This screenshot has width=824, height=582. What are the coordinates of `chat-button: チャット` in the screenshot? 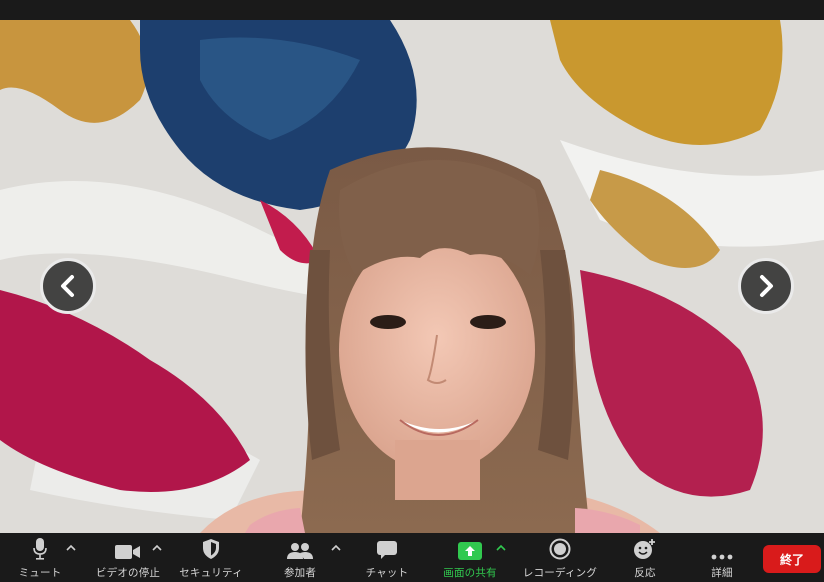 It's located at (387, 557).